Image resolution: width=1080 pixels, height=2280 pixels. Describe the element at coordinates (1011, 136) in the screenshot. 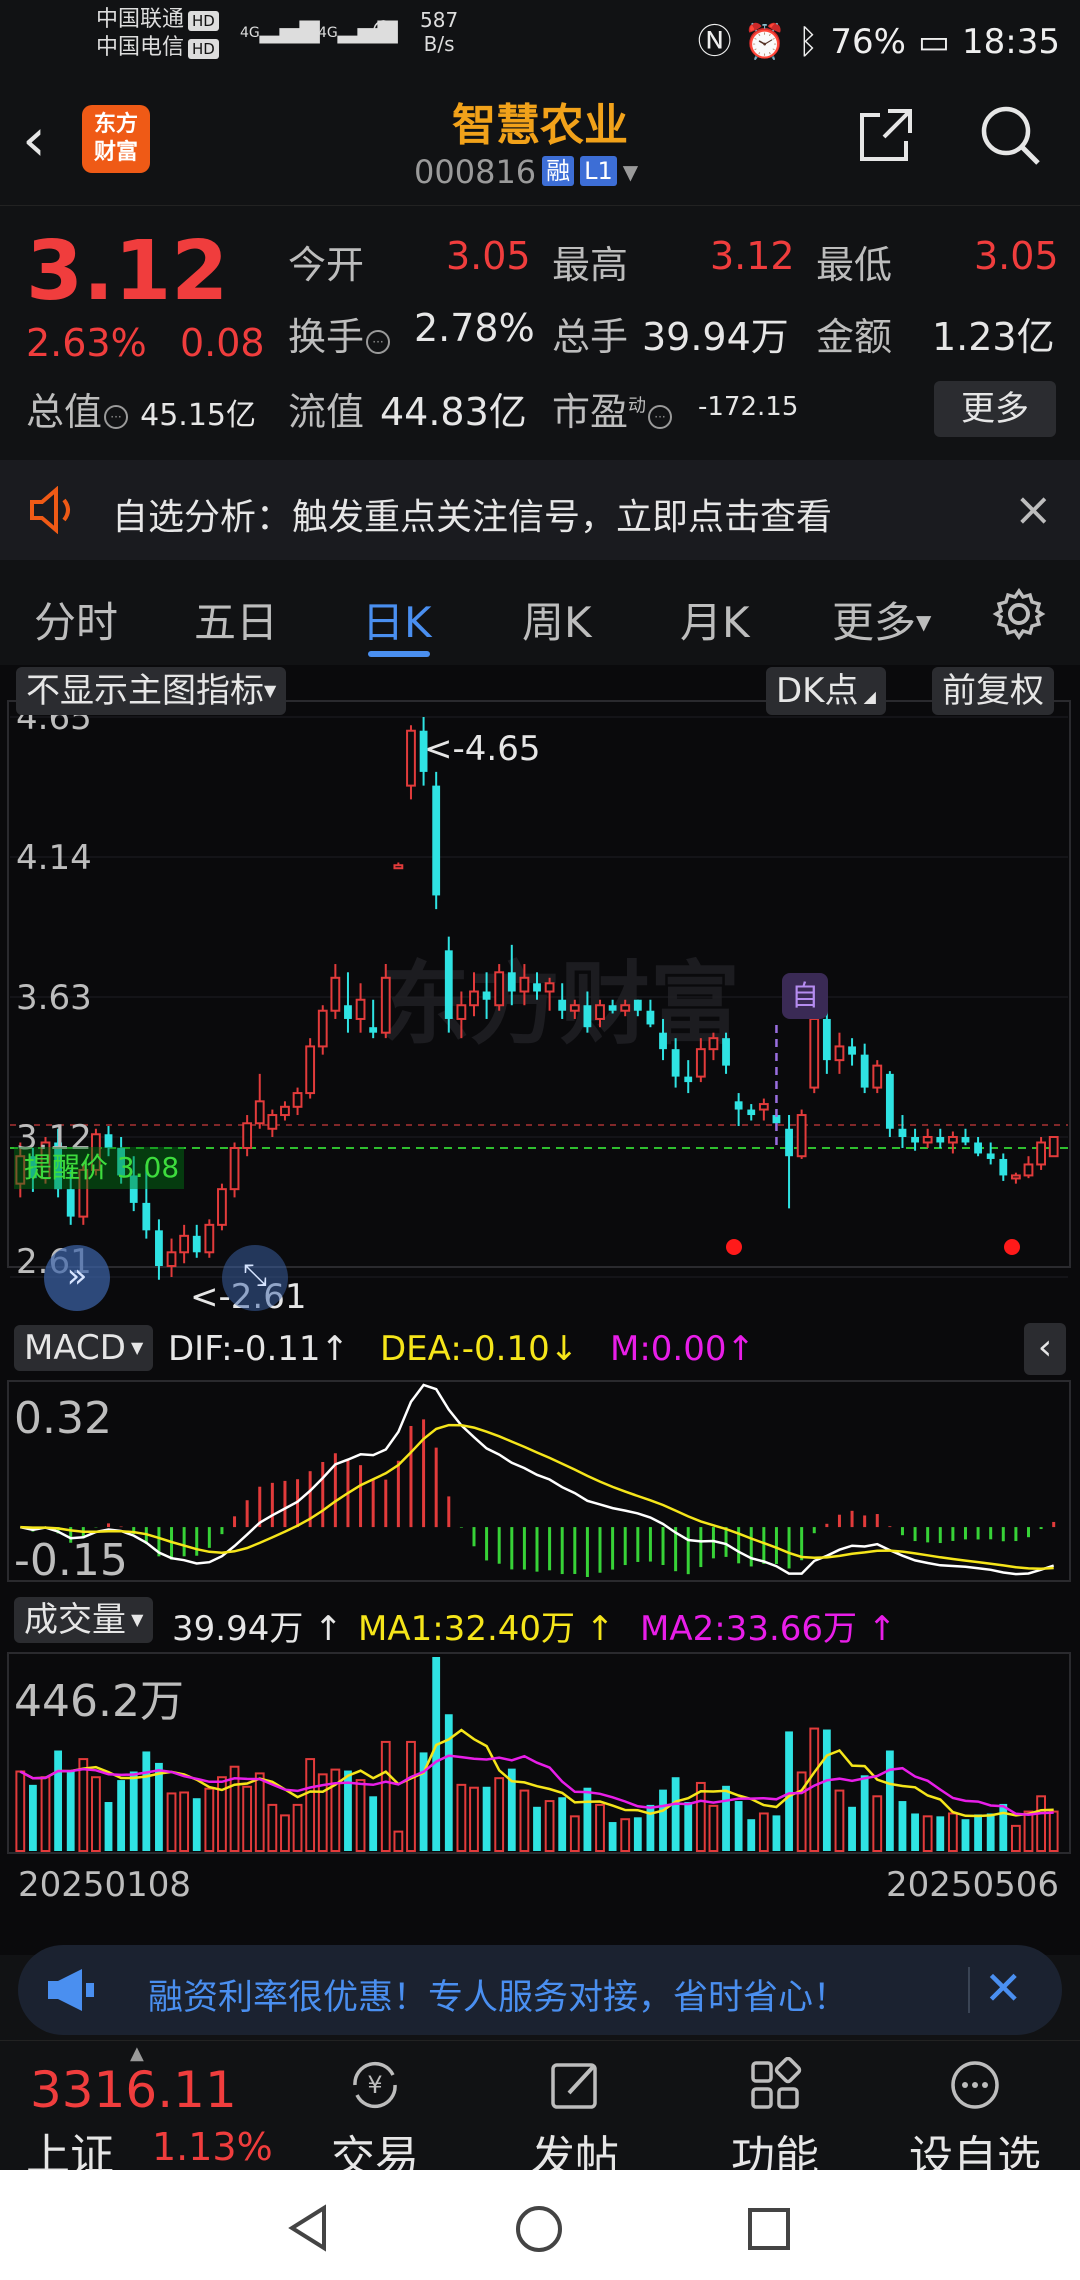

I see `search-icon` at that location.